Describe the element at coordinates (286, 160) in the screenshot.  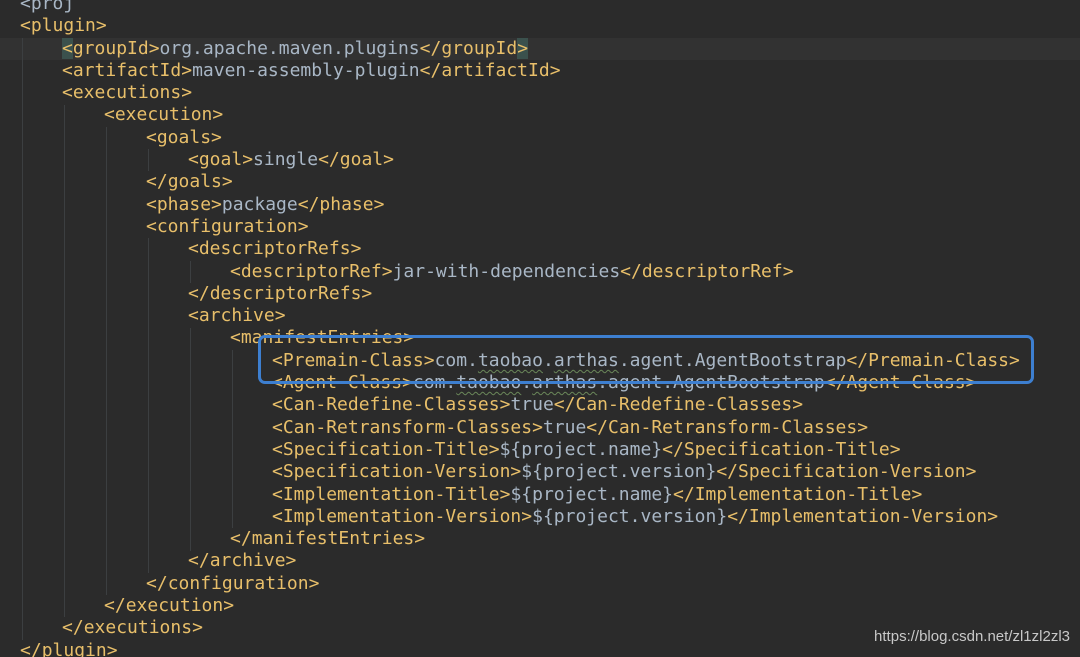
I see `xml-text: single` at that location.